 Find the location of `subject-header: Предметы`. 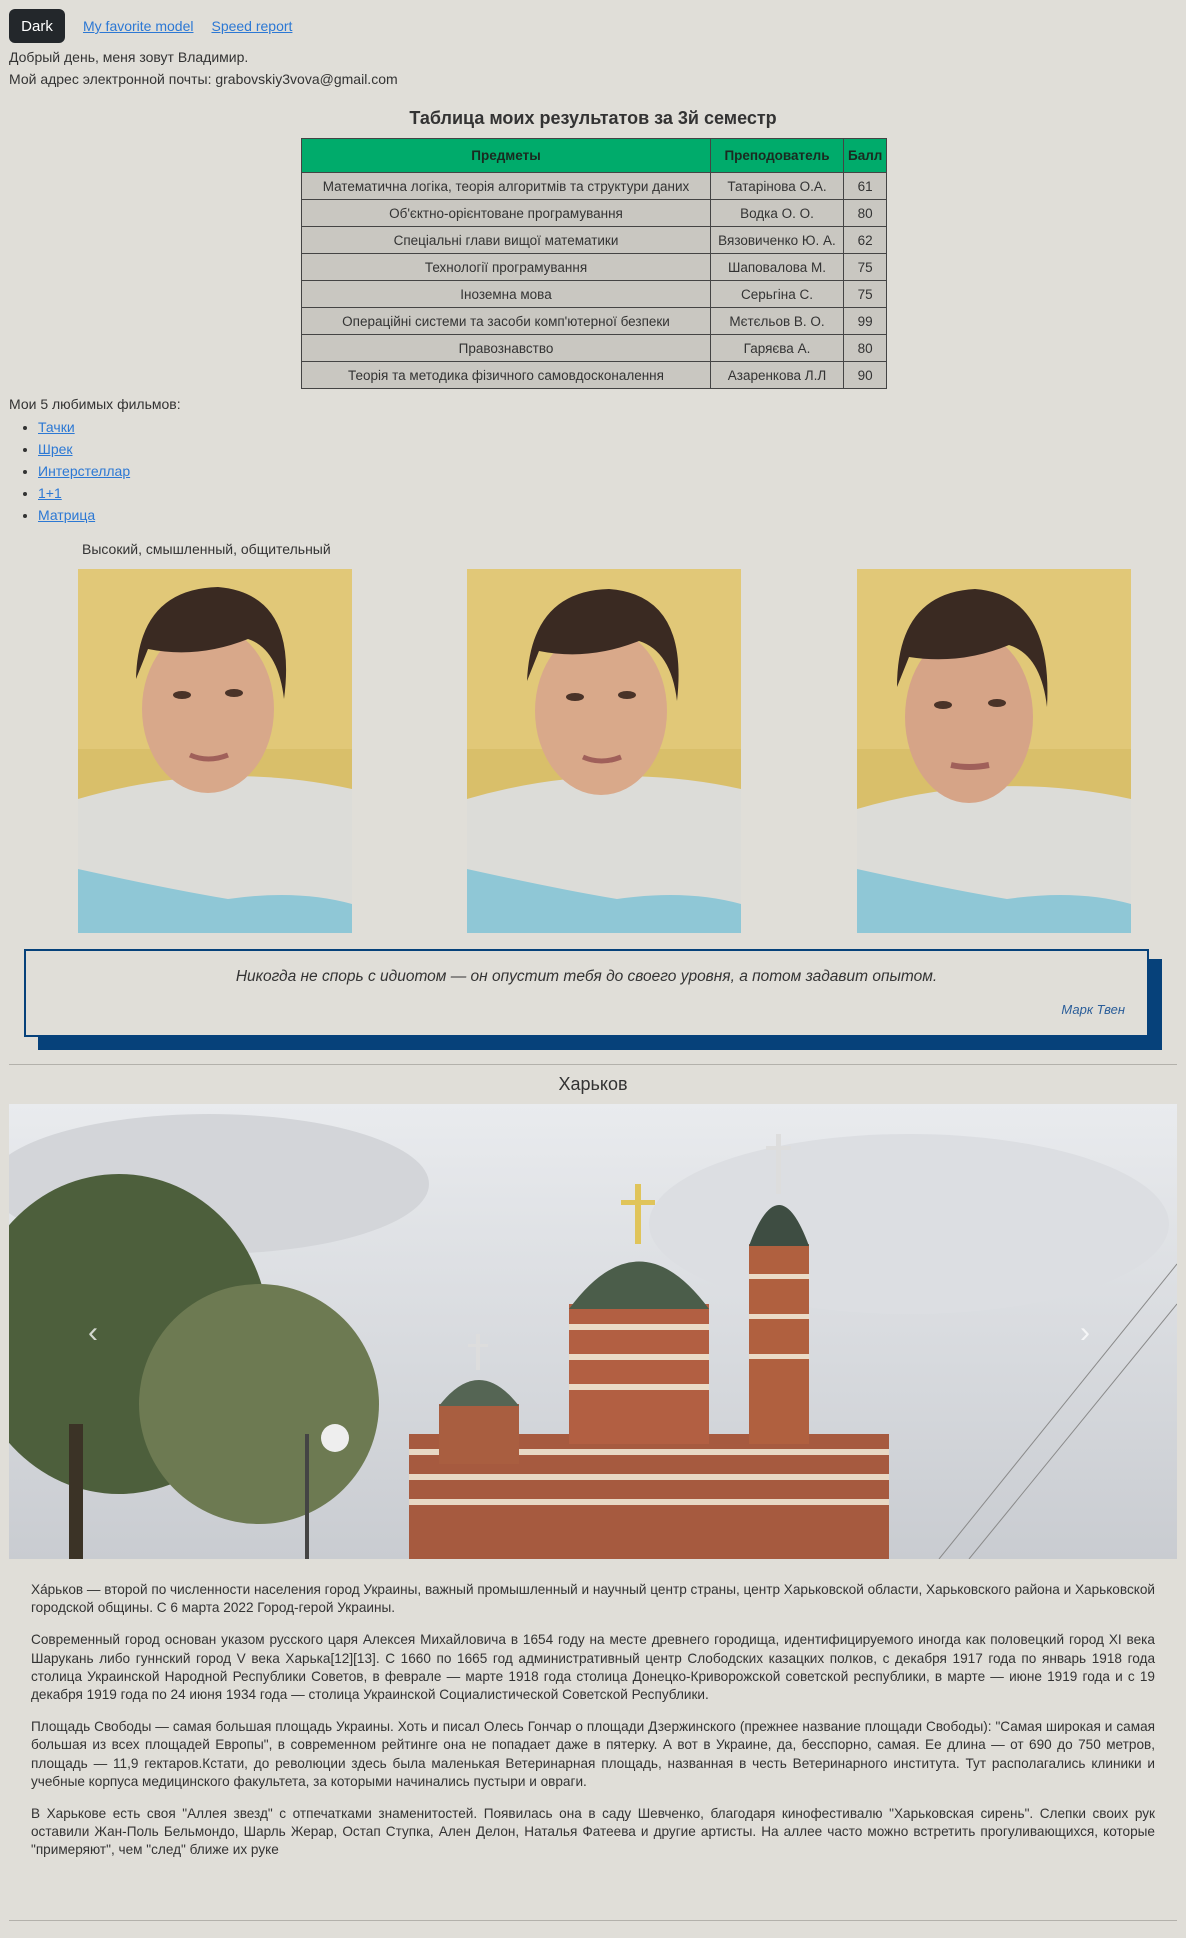

subject-header: Предметы is located at coordinates (506, 155).